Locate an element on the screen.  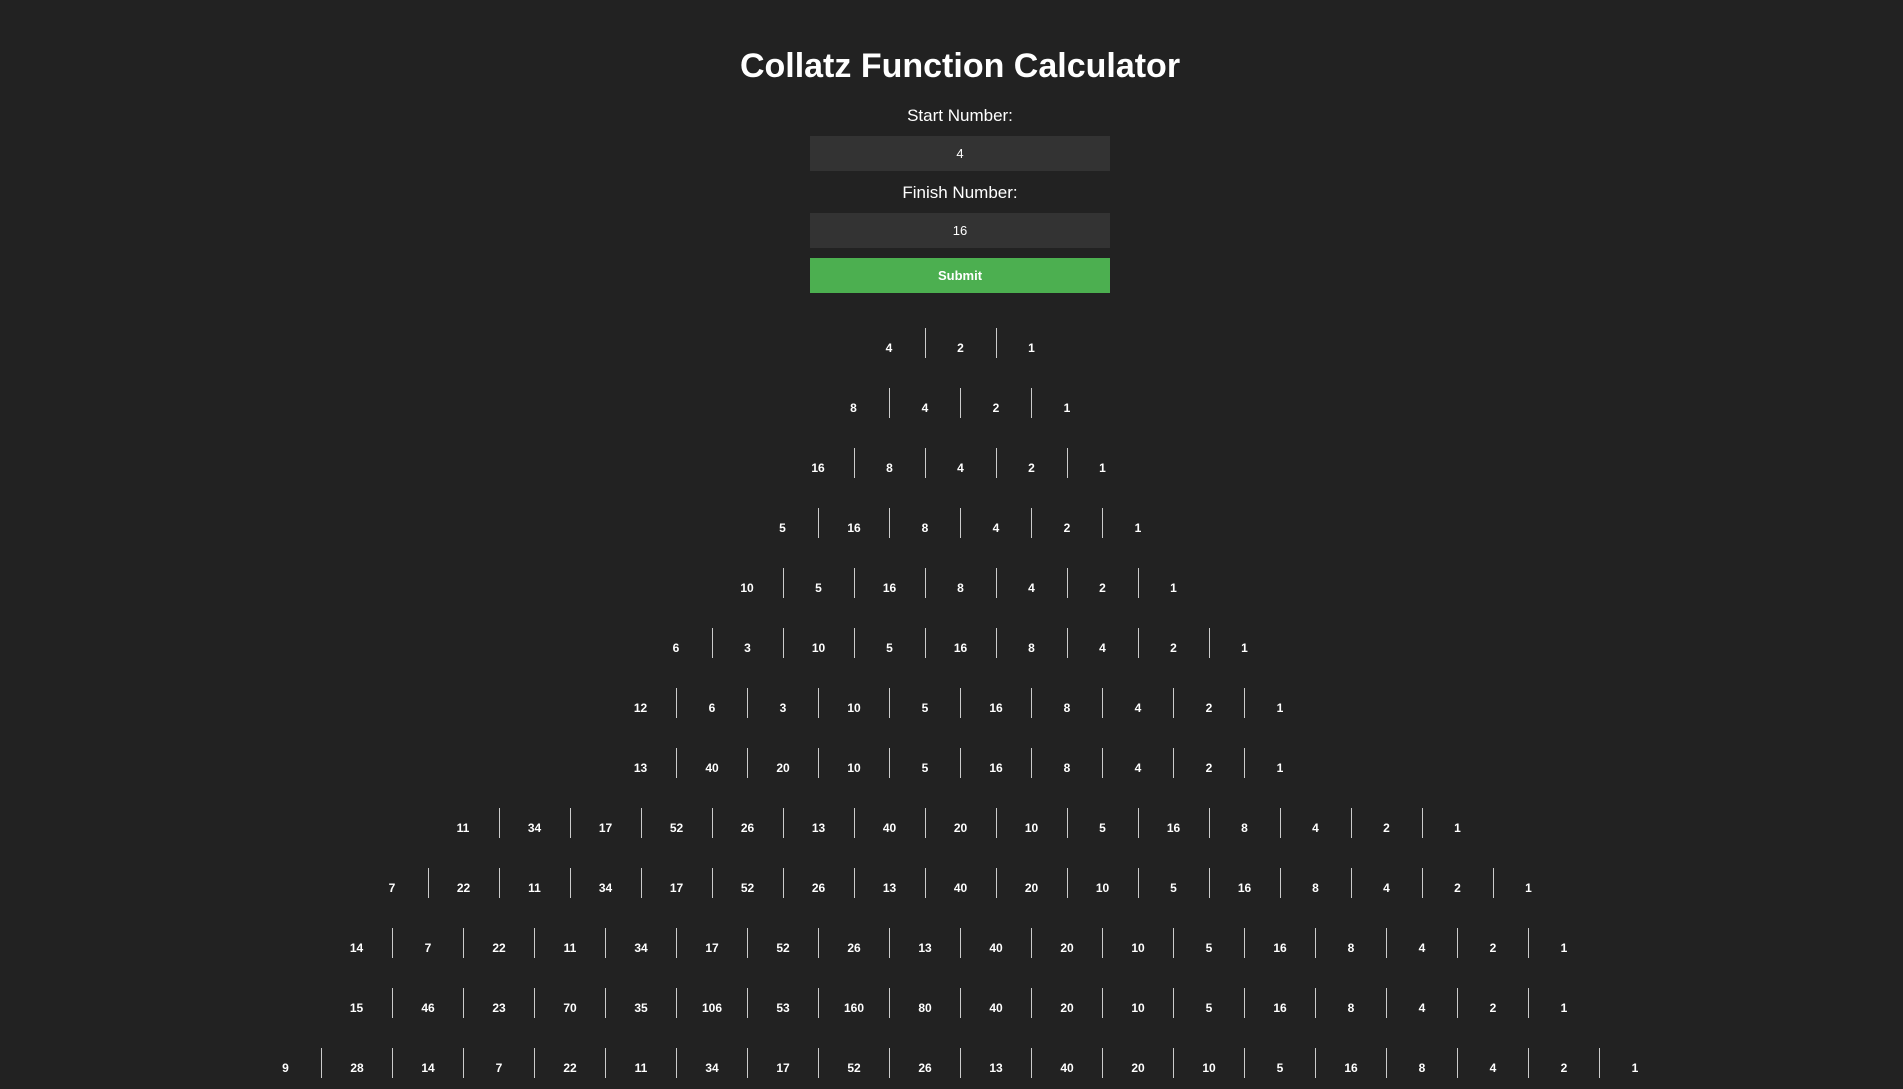
sequence-value: 23 is located at coordinates (498, 1003).